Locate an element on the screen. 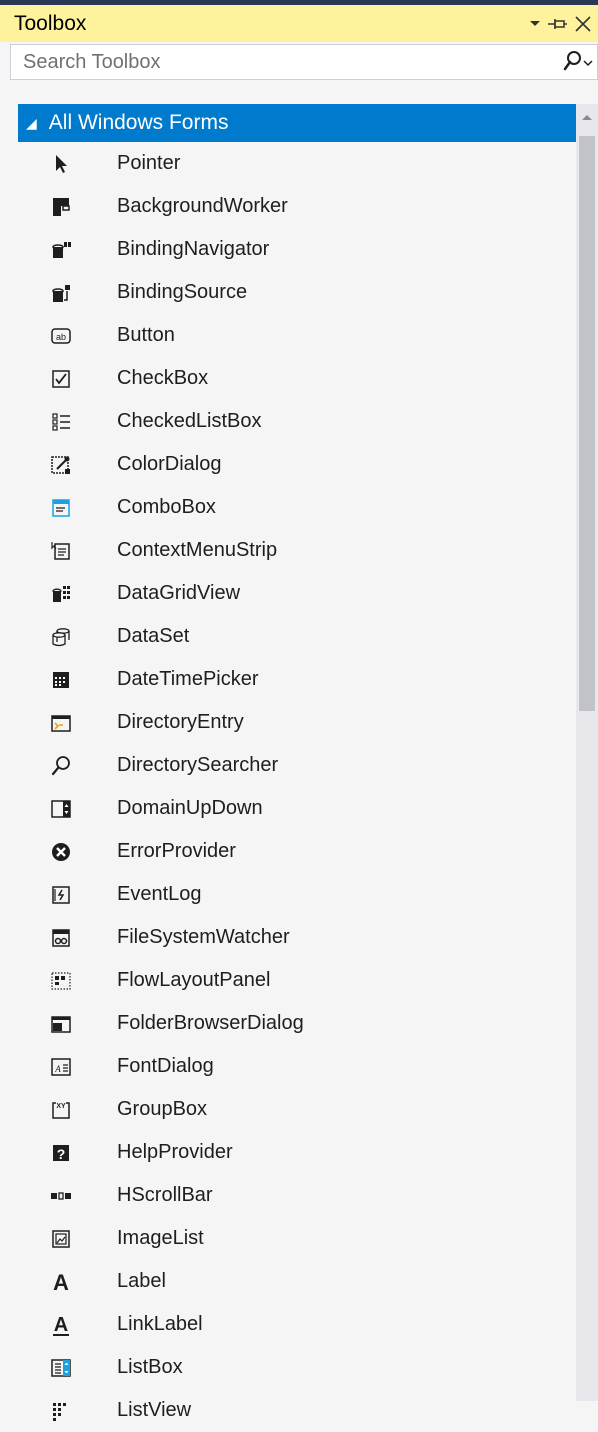 This screenshot has width=598, height=1432. auto-hide-pin-icon is located at coordinates (557, 24).